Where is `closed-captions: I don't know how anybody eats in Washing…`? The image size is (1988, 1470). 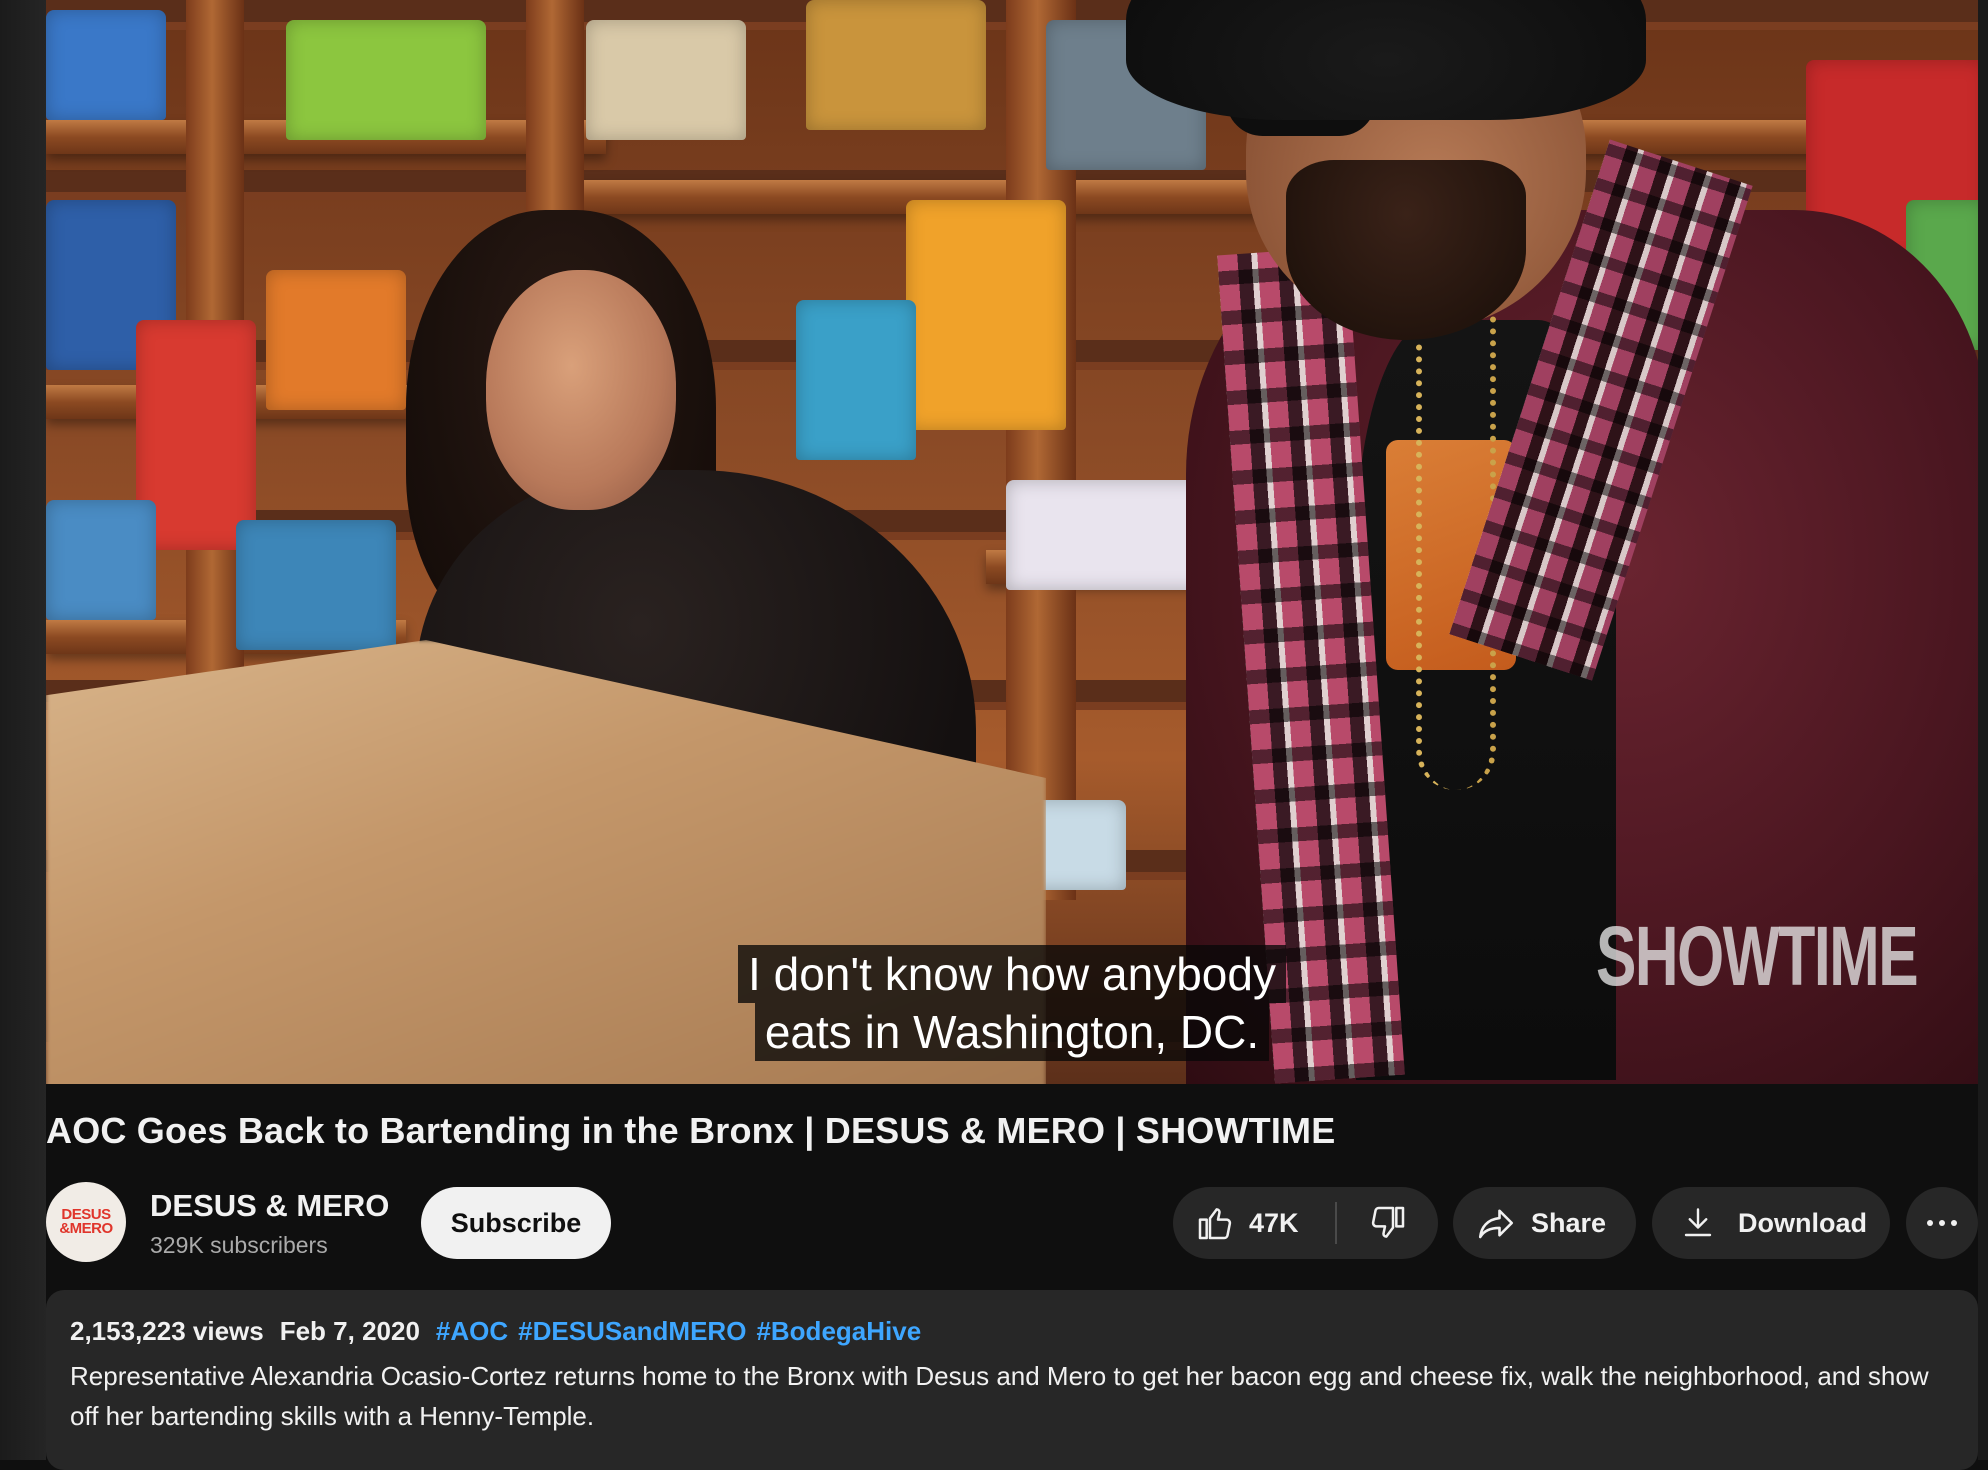
closed-captions: I don't know how anybody eats in Washing… is located at coordinates (1012, 1003).